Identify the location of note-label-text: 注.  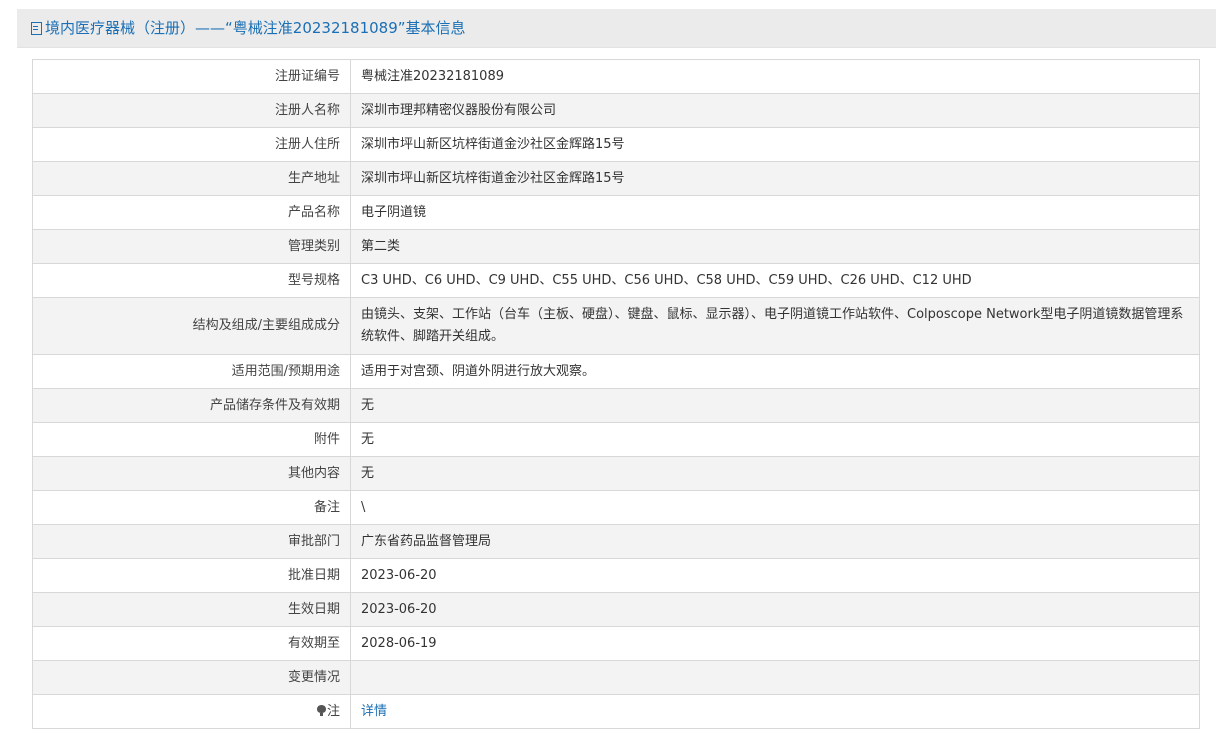
(333, 711).